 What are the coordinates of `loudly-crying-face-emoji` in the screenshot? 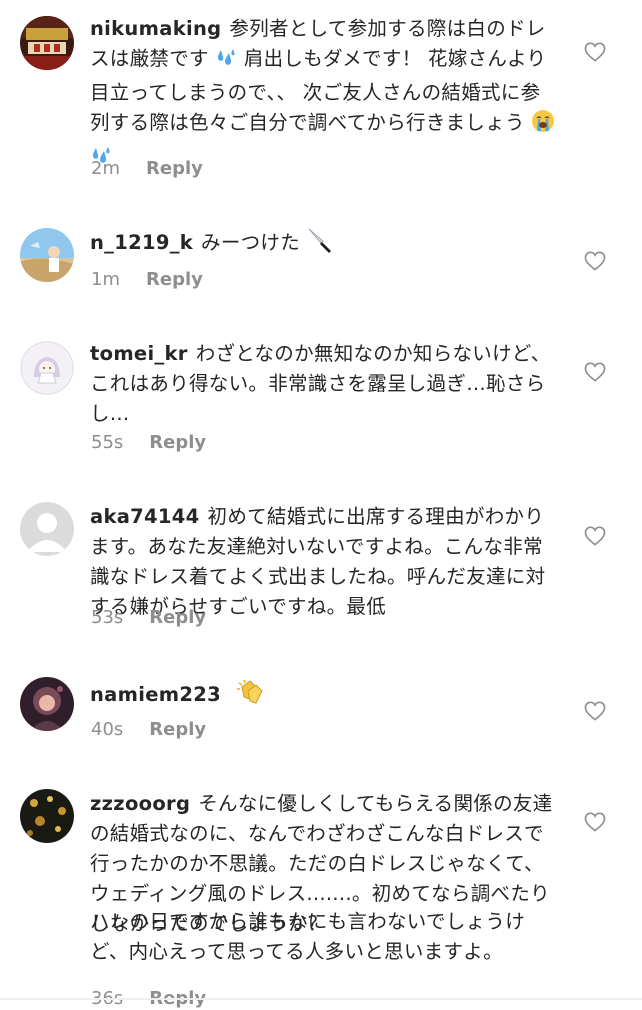 It's located at (543, 125).